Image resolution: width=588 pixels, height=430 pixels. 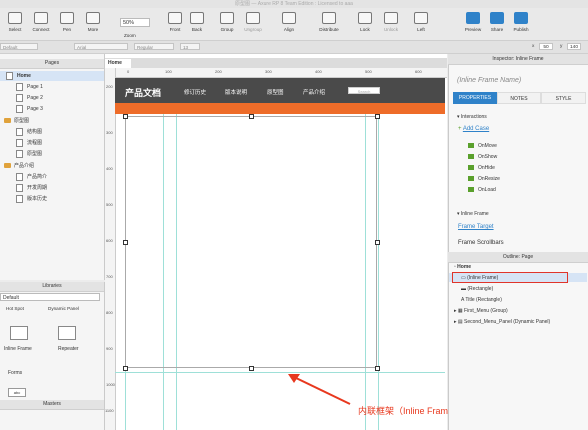 I want to click on outline-item: A Title (Rectangle), so click(x=481, y=300).